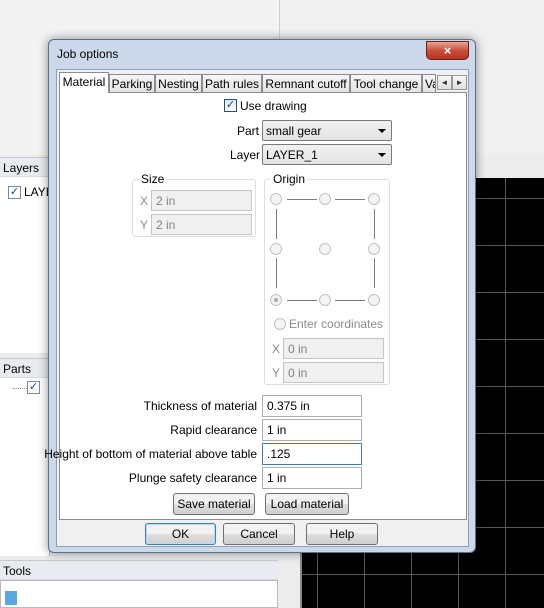  I want to click on tool-icon, so click(11, 598).